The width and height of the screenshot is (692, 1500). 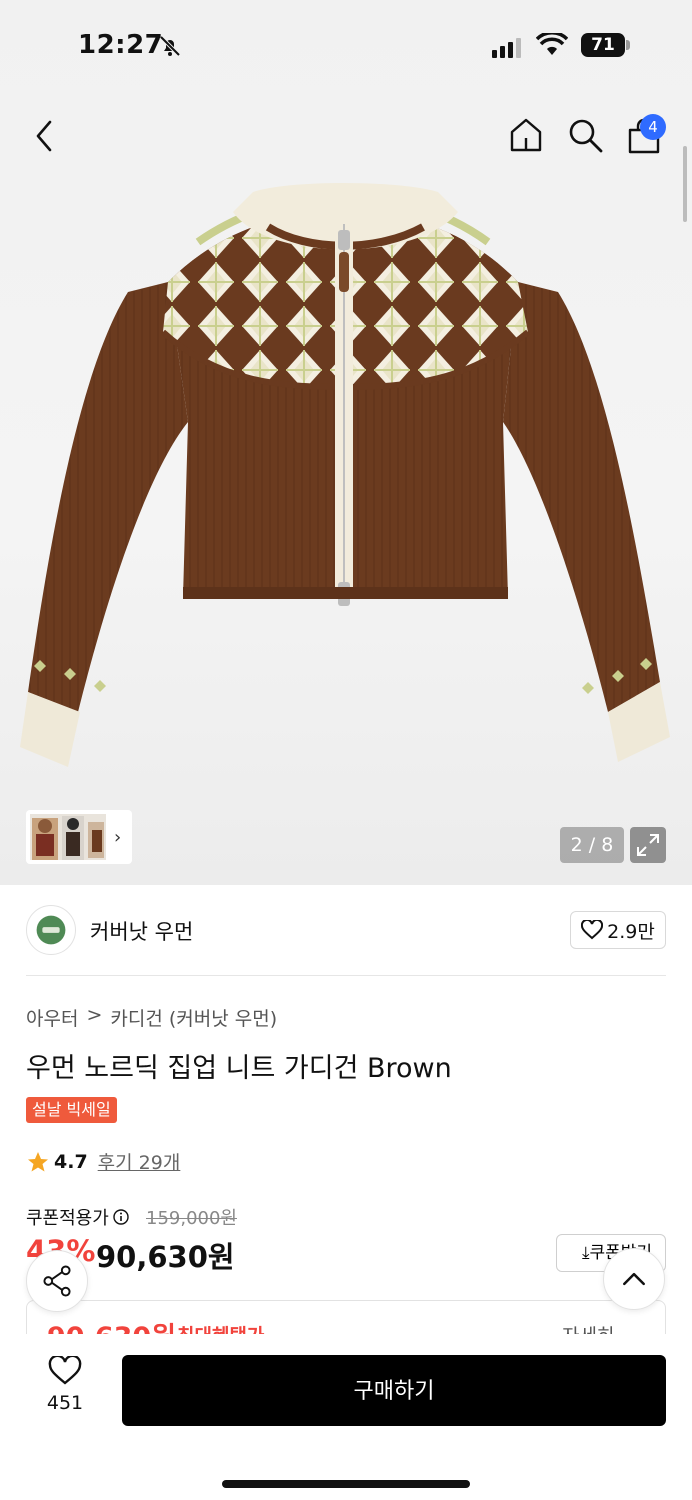 What do you see at coordinates (631, 931) in the screenshot?
I see `brand-like-count: 2.9만` at bounding box center [631, 931].